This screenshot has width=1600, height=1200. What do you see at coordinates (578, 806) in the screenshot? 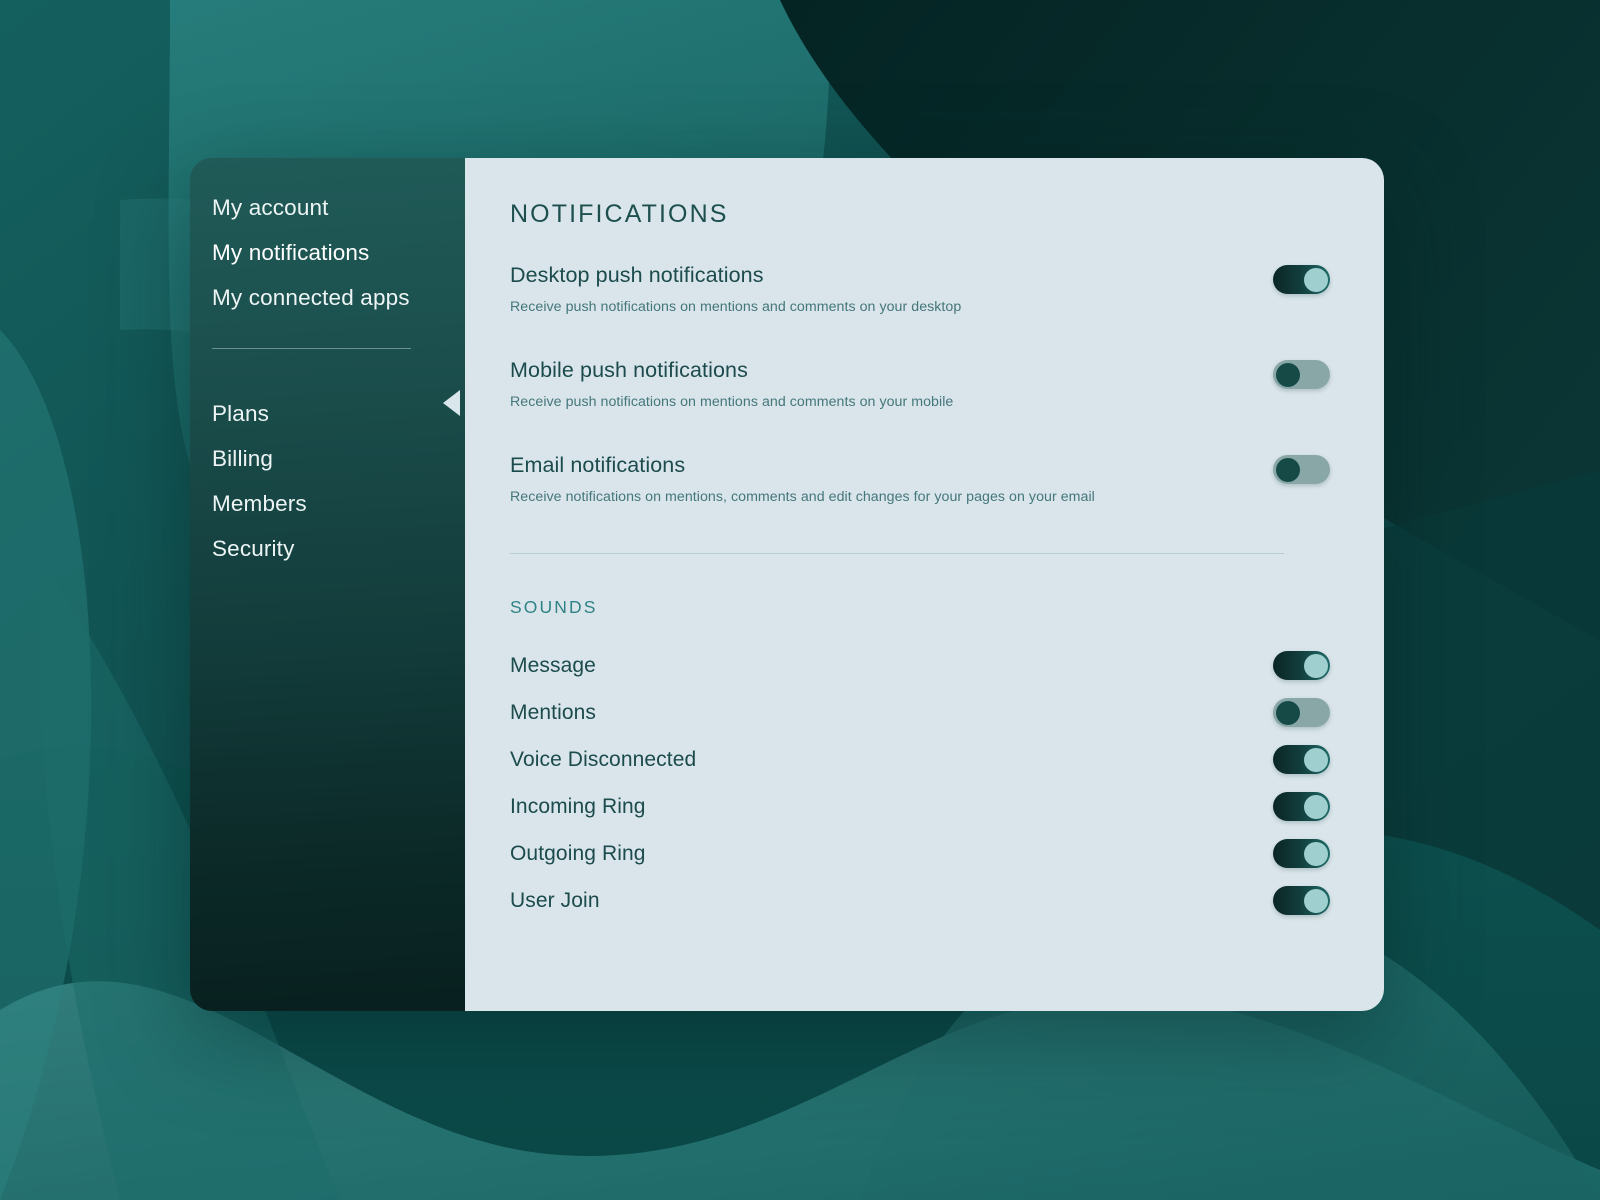
I see `sound-label: Incoming Ring` at bounding box center [578, 806].